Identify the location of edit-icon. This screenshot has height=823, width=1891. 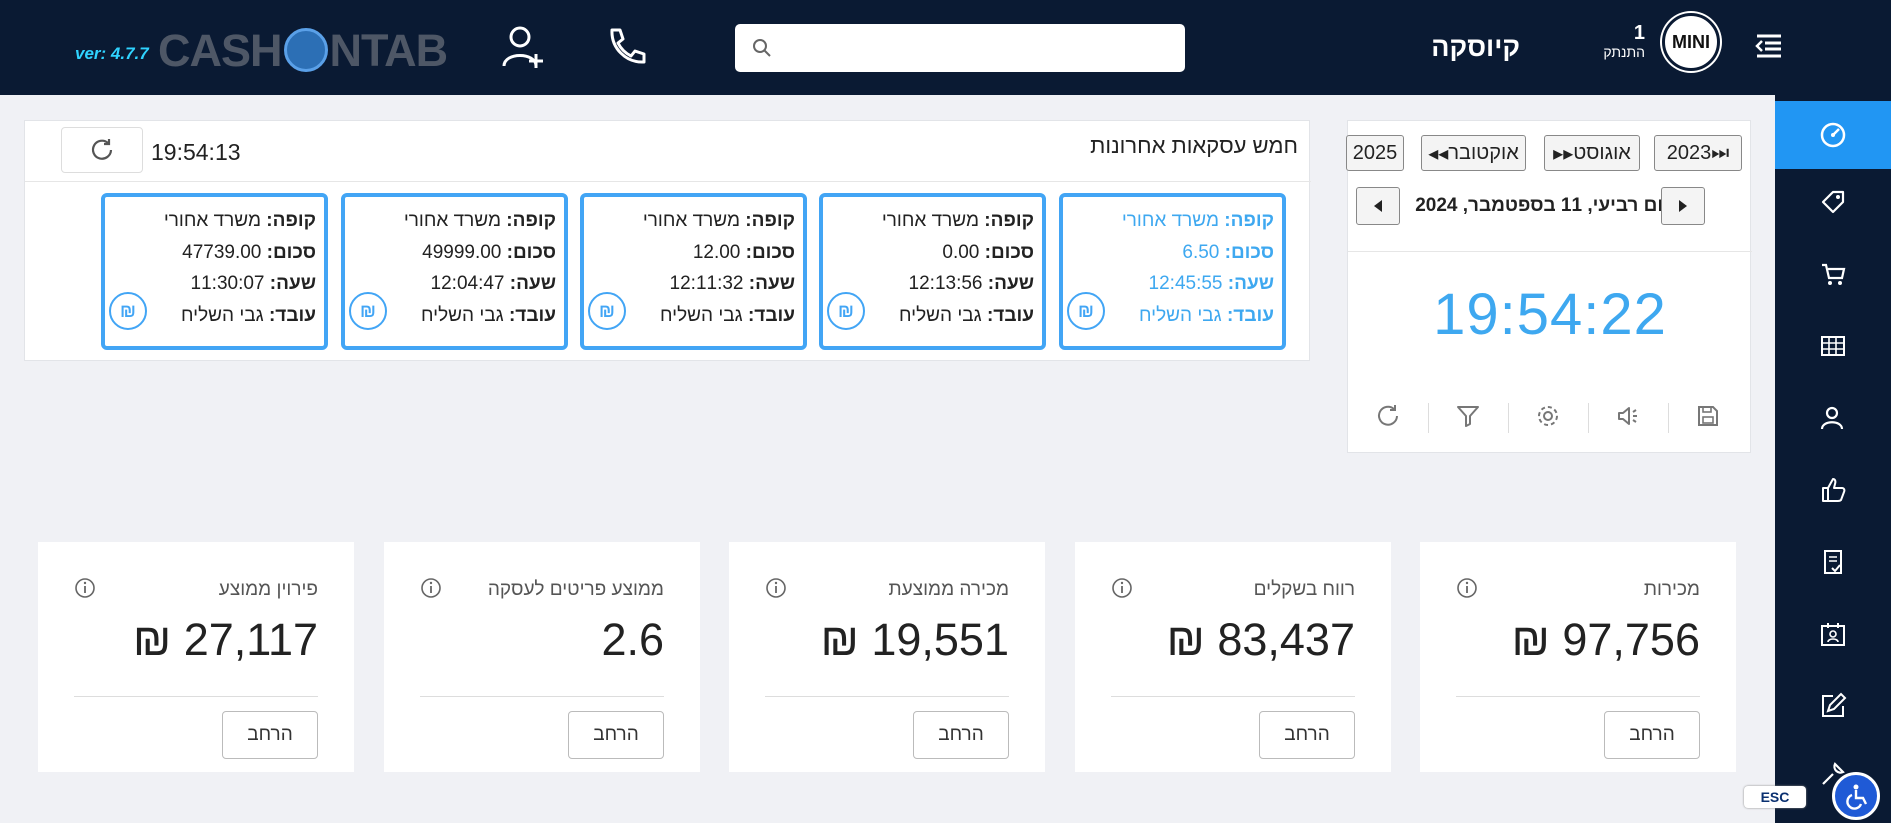
(1834, 704).